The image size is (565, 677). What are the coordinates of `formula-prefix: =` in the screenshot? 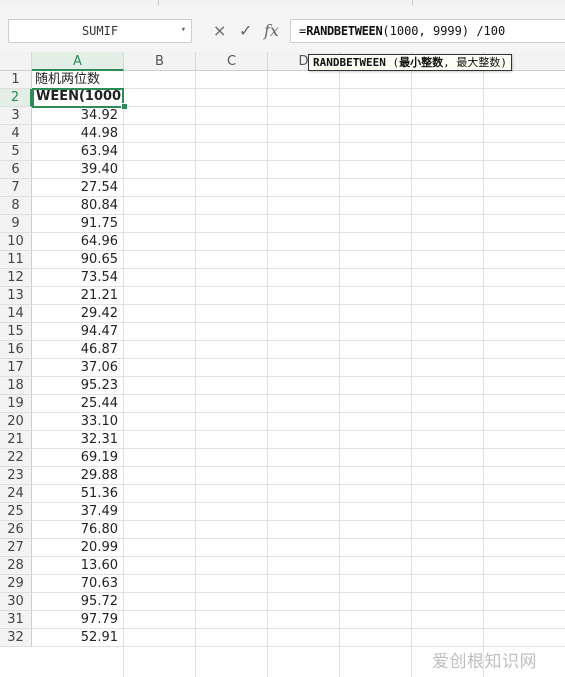 It's located at (303, 31).